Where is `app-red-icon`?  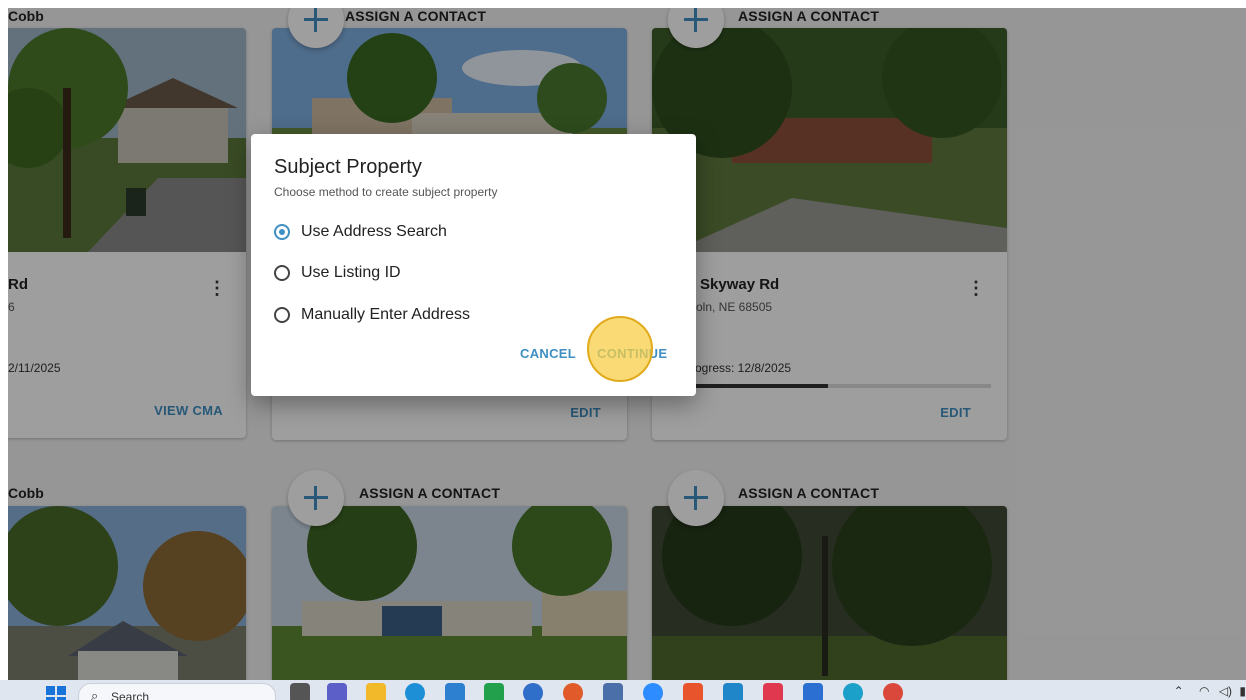
app-red-icon is located at coordinates (773, 691).